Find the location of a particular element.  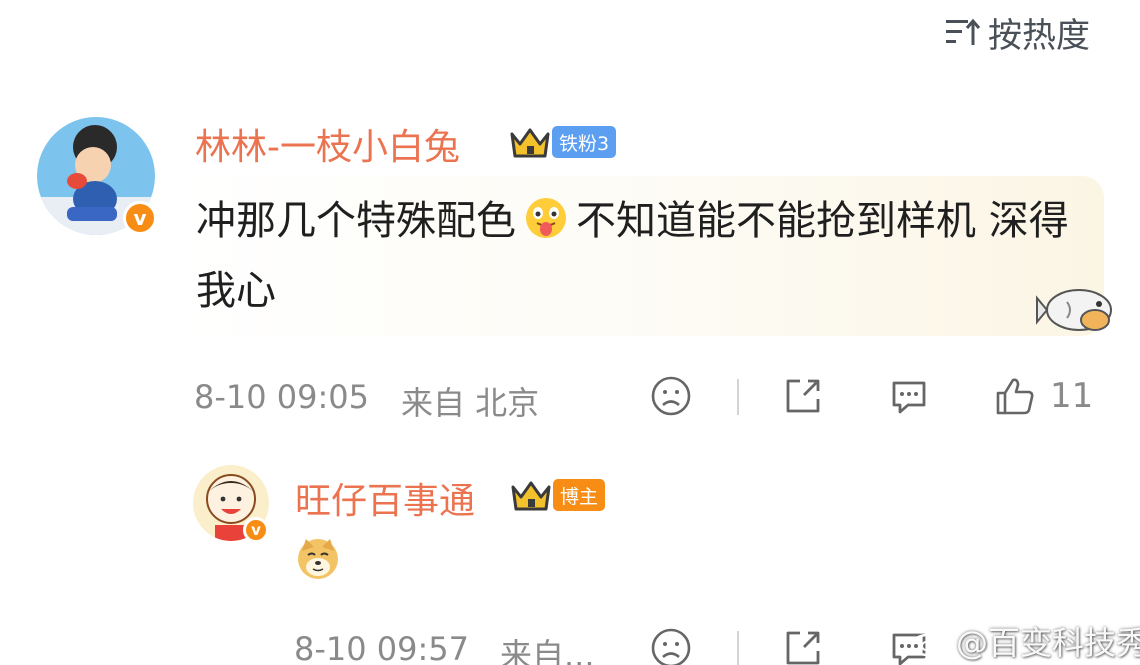

reply-time: 8-10 09:57 is located at coordinates (382, 647).